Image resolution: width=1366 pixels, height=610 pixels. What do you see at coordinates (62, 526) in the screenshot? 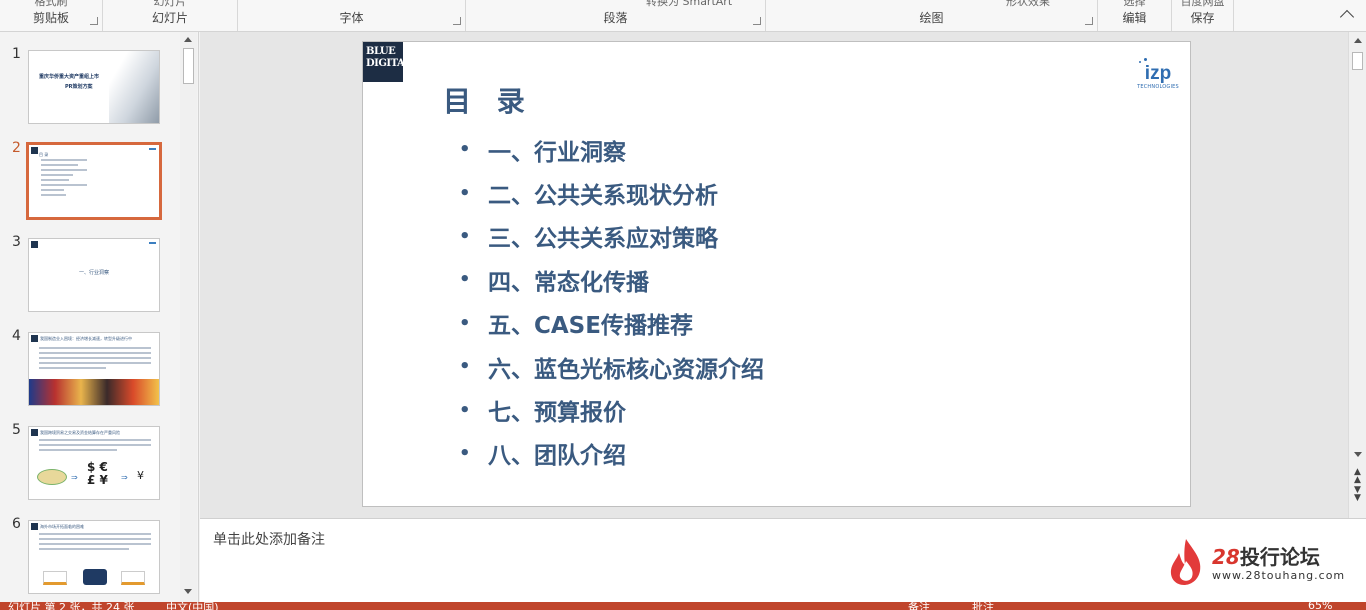
I see `thumbnail-title: 海外市场开拓面临的困难` at bounding box center [62, 526].